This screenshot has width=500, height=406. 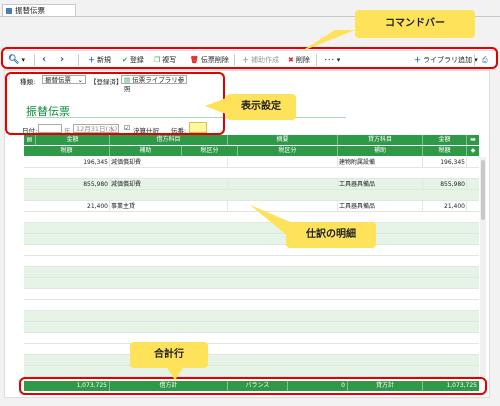 What do you see at coordinates (331, 235) in the screenshot?
I see `journal-details-callout: 仕訳の明細` at bounding box center [331, 235].